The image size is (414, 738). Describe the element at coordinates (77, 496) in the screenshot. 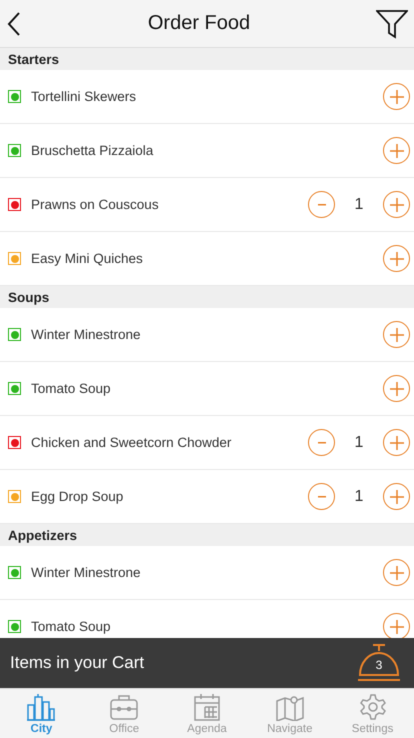

I see `item-name: Egg Drop Soup` at that location.